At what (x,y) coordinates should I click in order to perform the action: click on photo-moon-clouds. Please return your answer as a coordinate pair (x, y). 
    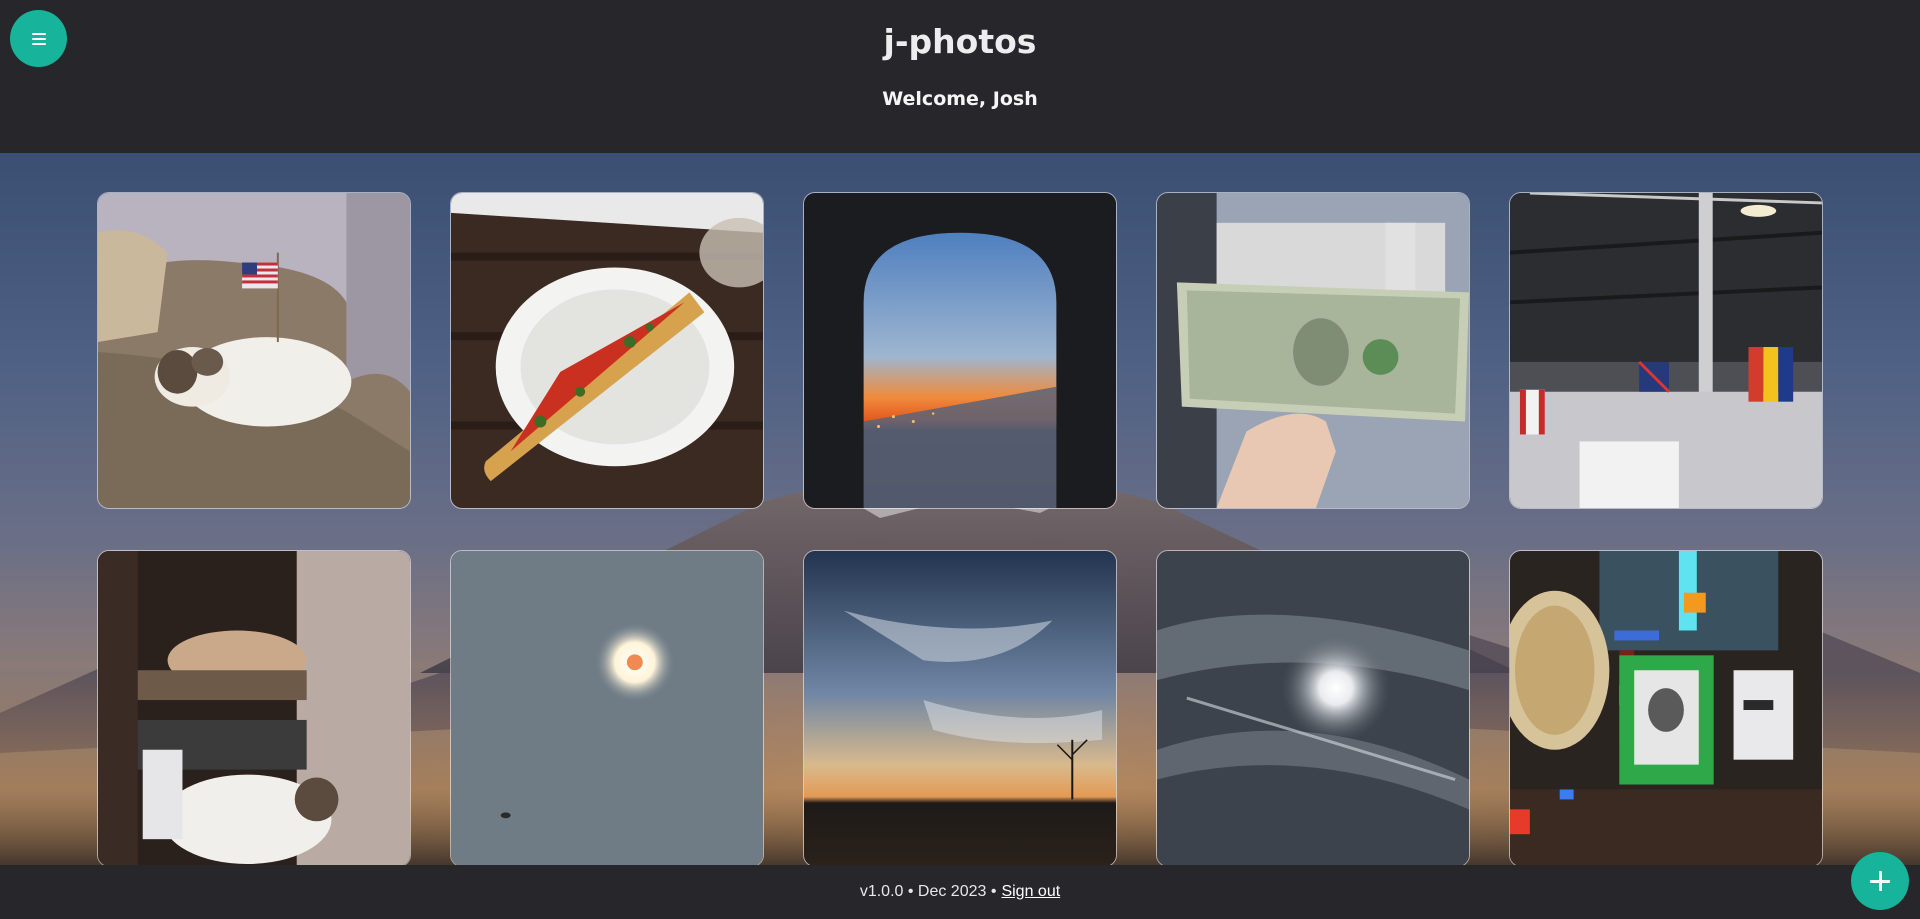
    Looking at the image, I should click on (1313, 708).